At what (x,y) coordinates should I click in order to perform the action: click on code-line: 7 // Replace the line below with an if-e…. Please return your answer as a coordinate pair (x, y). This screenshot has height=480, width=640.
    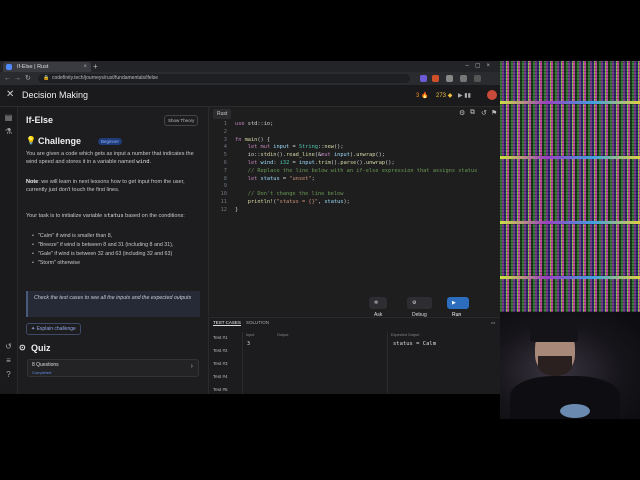
    Looking at the image, I should click on (350, 170).